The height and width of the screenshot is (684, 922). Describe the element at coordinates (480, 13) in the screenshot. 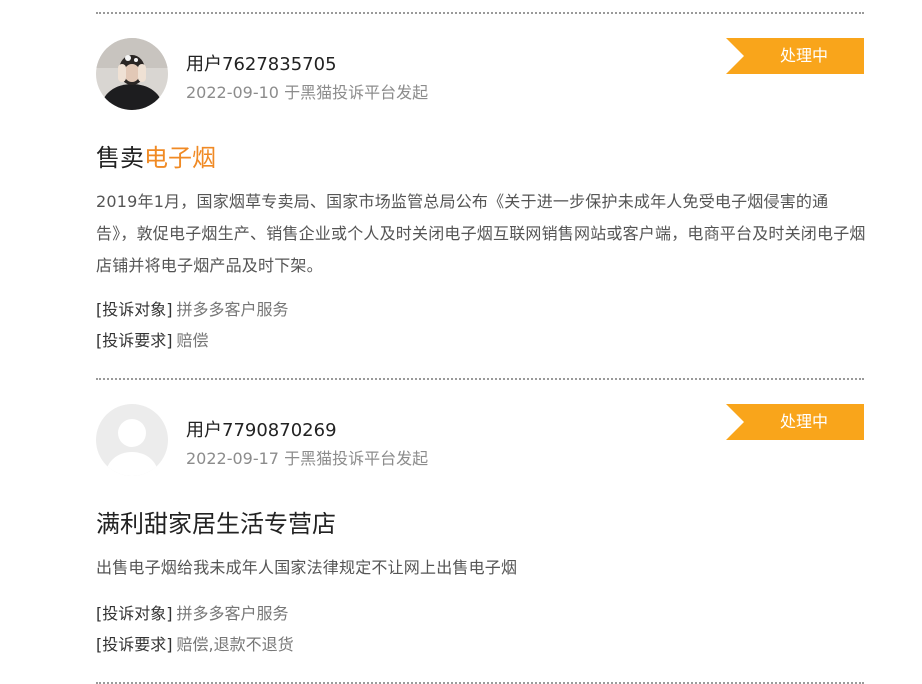

I see `divider-top` at that location.